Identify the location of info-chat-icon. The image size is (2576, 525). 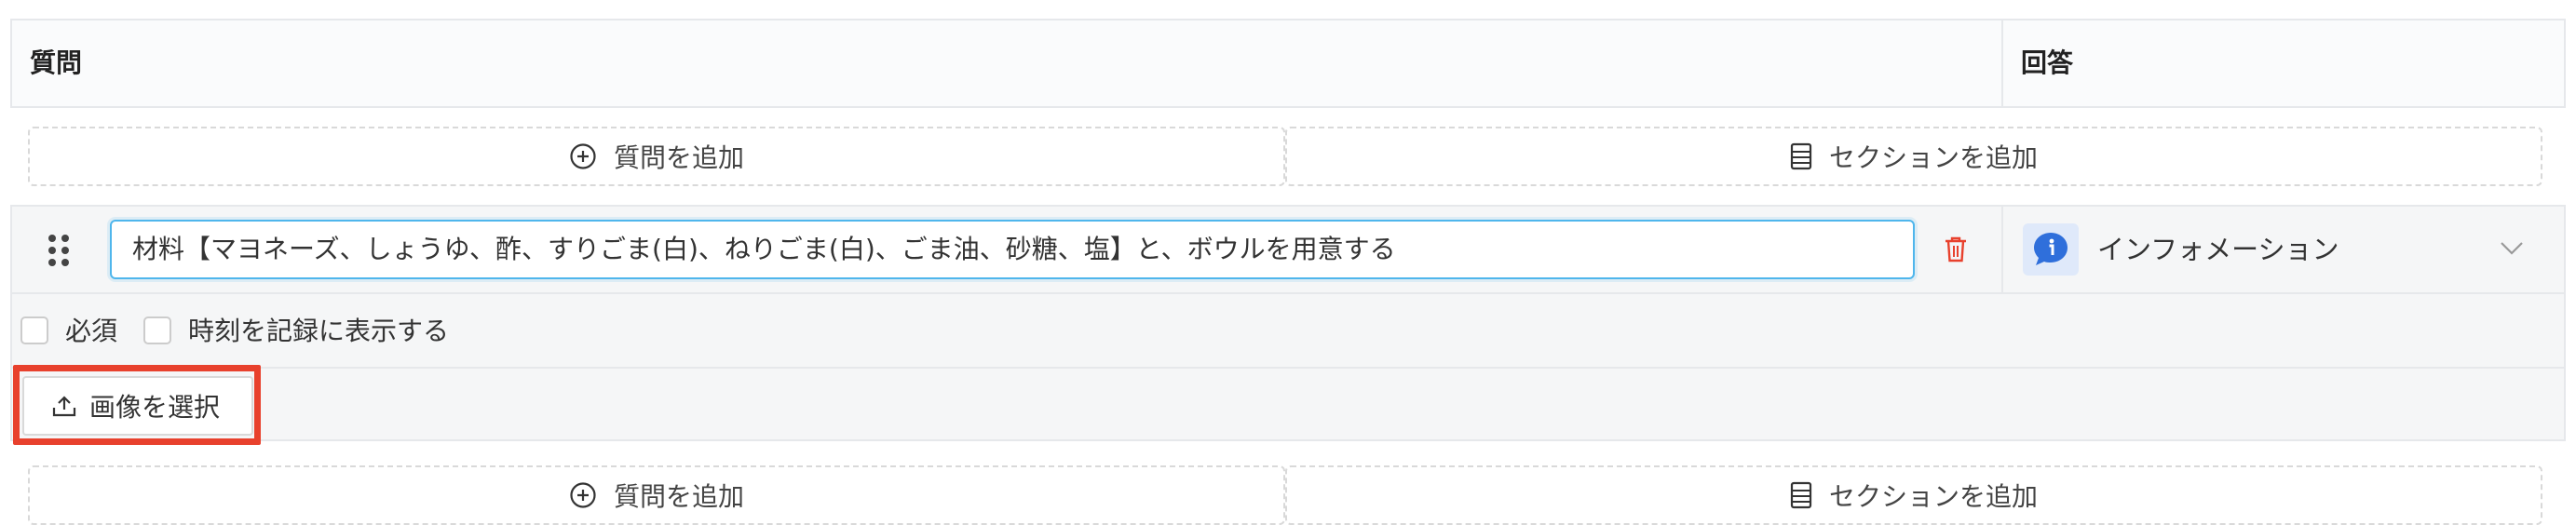
(2051, 249).